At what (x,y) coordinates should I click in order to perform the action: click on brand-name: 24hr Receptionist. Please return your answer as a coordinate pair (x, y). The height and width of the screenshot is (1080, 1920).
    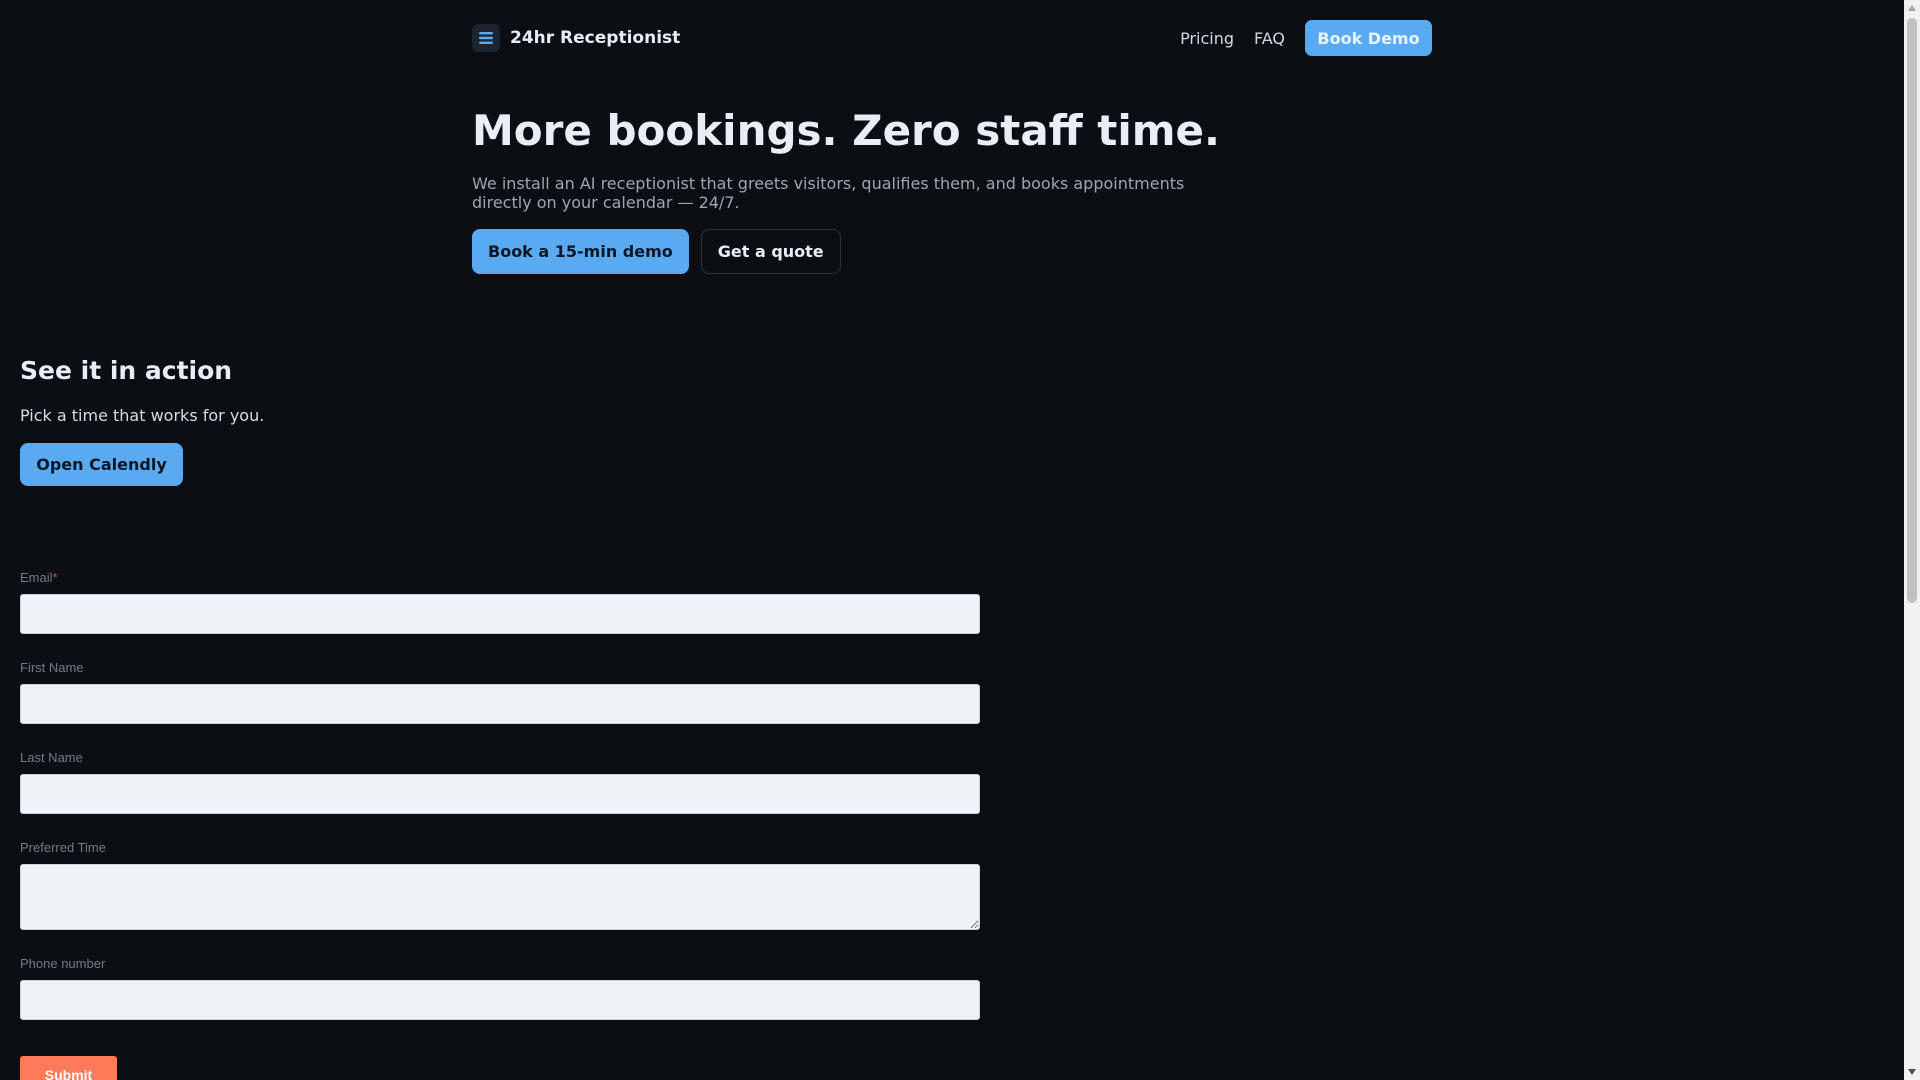
    Looking at the image, I should click on (595, 38).